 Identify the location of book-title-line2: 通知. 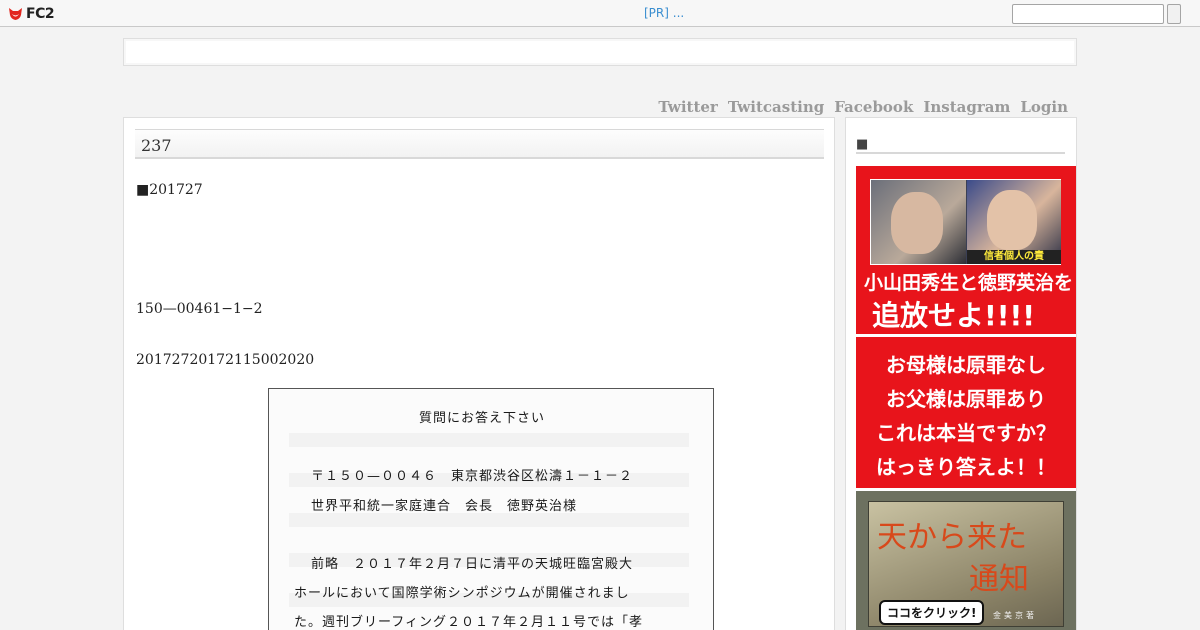
(999, 579).